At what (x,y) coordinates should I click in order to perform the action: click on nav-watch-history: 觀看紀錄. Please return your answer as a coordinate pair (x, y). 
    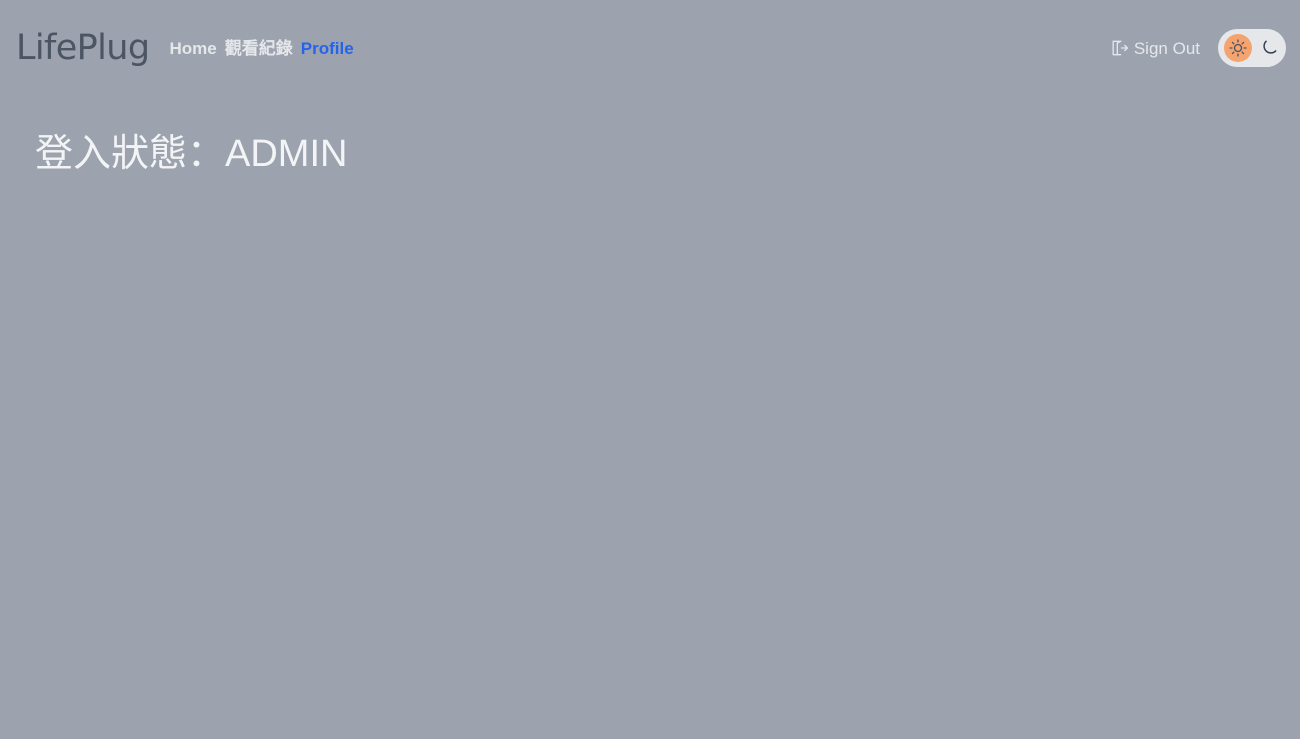
    Looking at the image, I should click on (259, 48).